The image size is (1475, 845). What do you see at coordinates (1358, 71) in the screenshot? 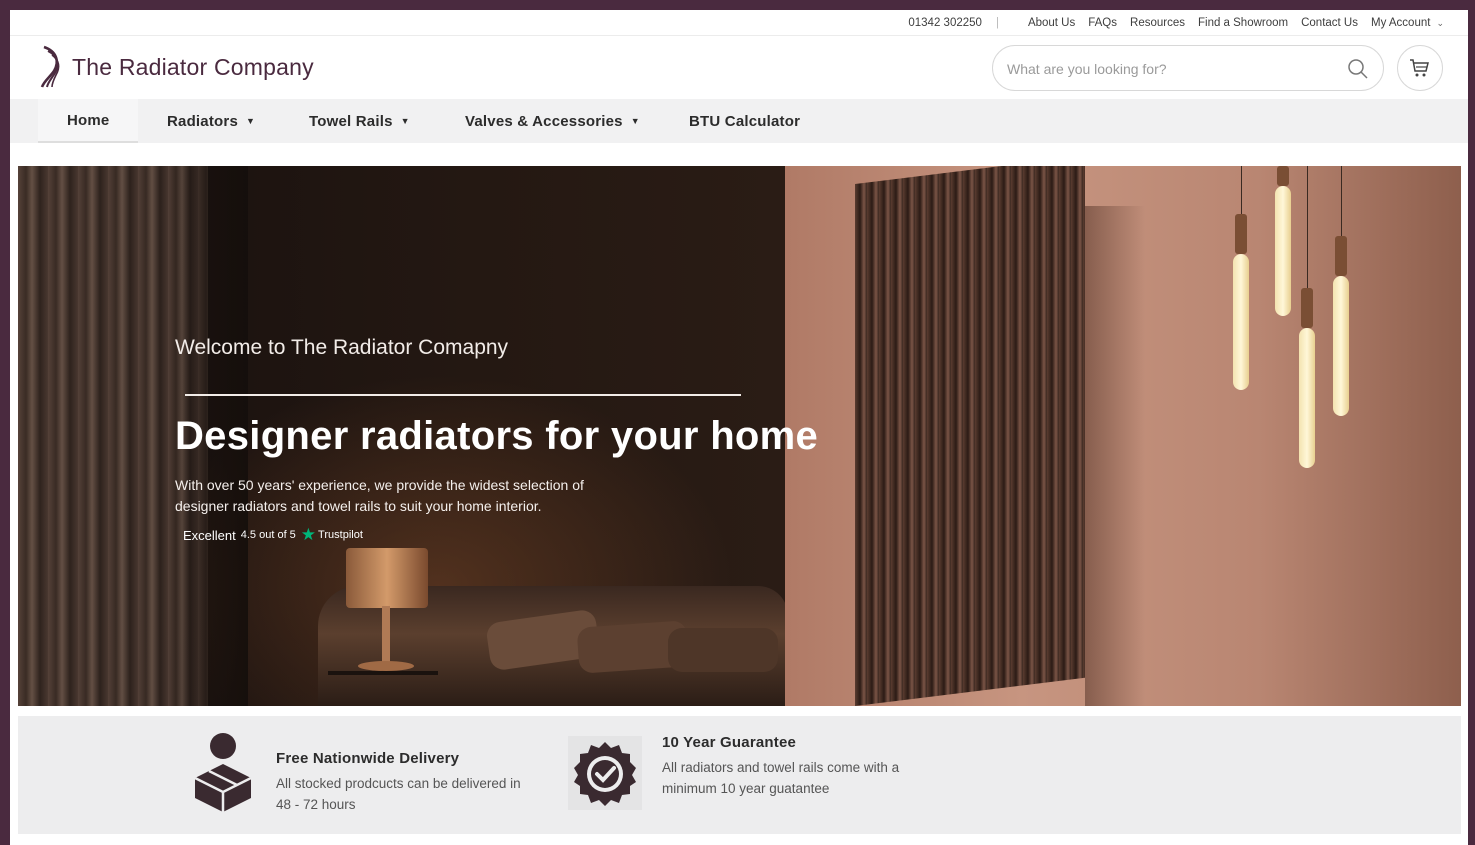
I see `search-icon` at bounding box center [1358, 71].